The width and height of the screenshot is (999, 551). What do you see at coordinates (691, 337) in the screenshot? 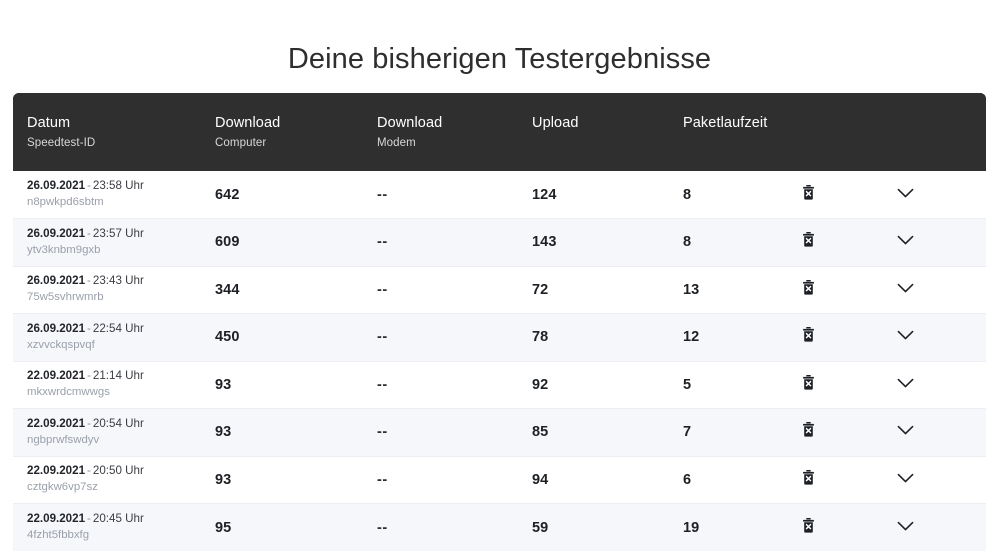
I see `row-latency: 12` at bounding box center [691, 337].